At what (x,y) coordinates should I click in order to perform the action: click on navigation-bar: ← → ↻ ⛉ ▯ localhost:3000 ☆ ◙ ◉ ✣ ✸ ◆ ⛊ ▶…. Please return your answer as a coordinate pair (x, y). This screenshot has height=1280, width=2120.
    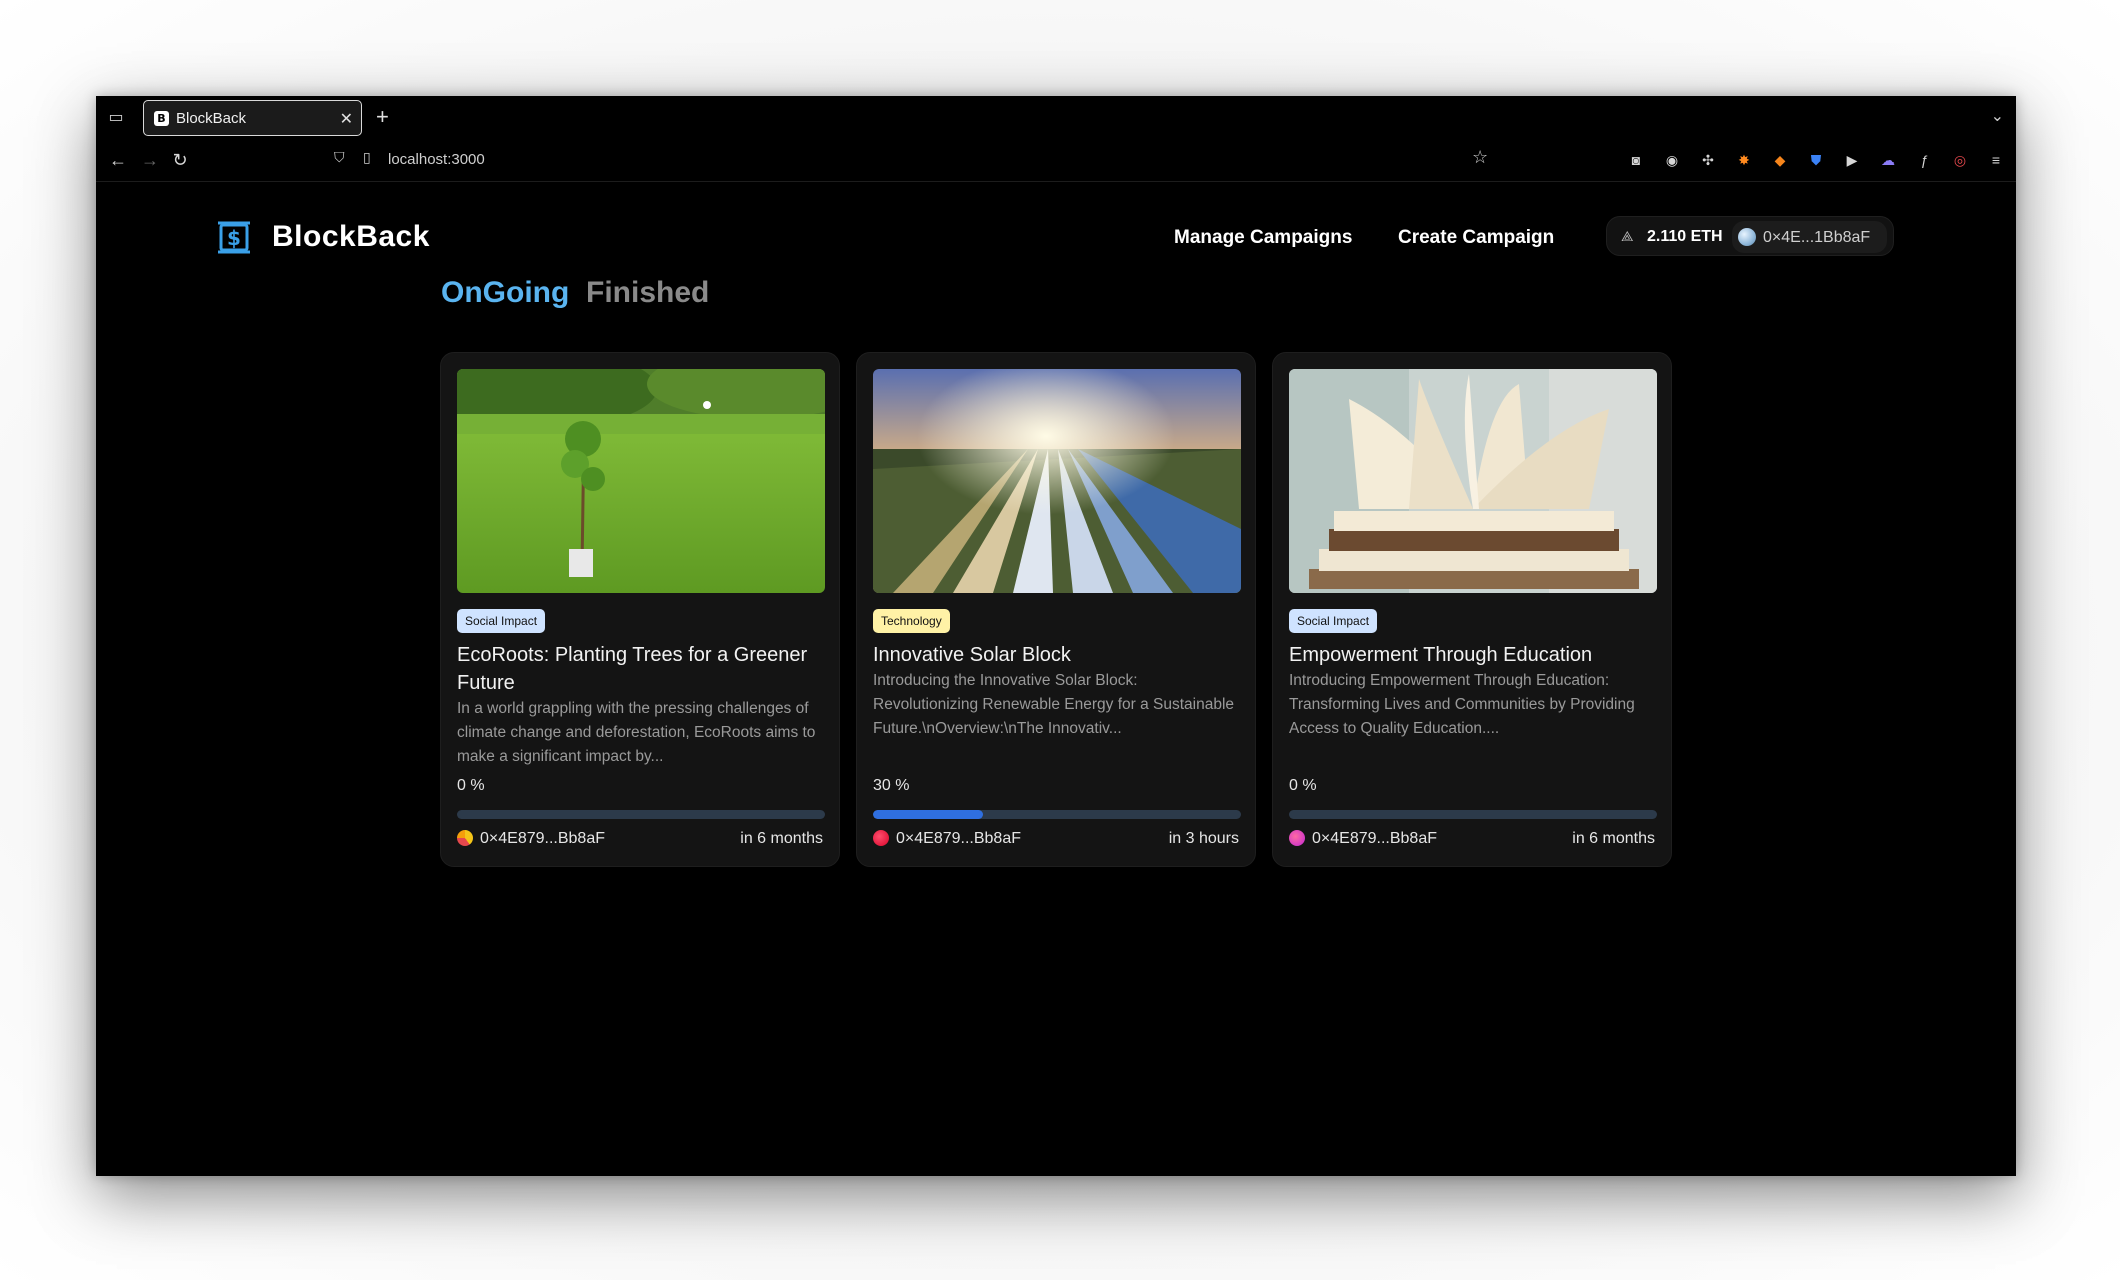
    Looking at the image, I should click on (1056, 161).